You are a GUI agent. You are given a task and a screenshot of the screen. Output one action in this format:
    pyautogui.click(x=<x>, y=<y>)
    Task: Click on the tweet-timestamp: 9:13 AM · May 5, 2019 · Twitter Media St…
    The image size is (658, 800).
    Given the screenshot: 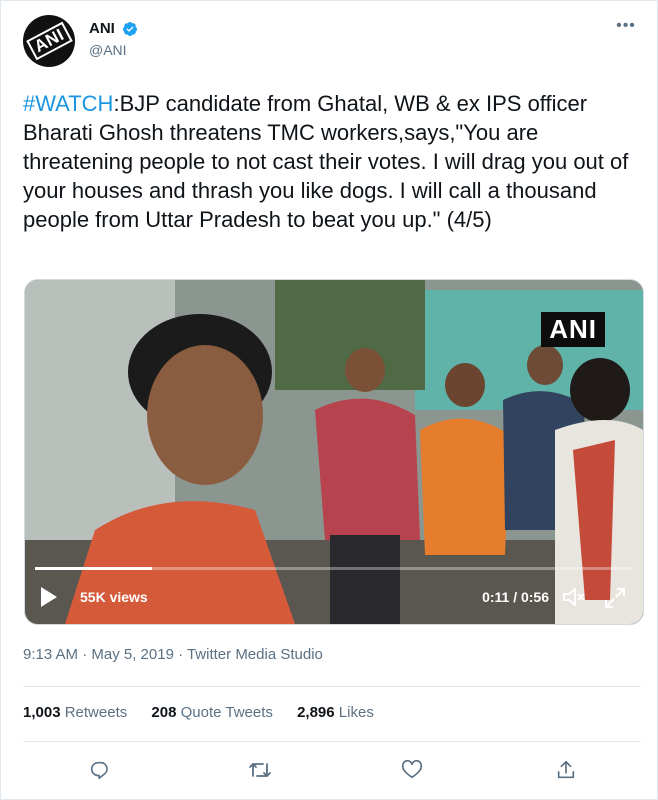 What is the action you would take?
    pyautogui.click(x=173, y=654)
    